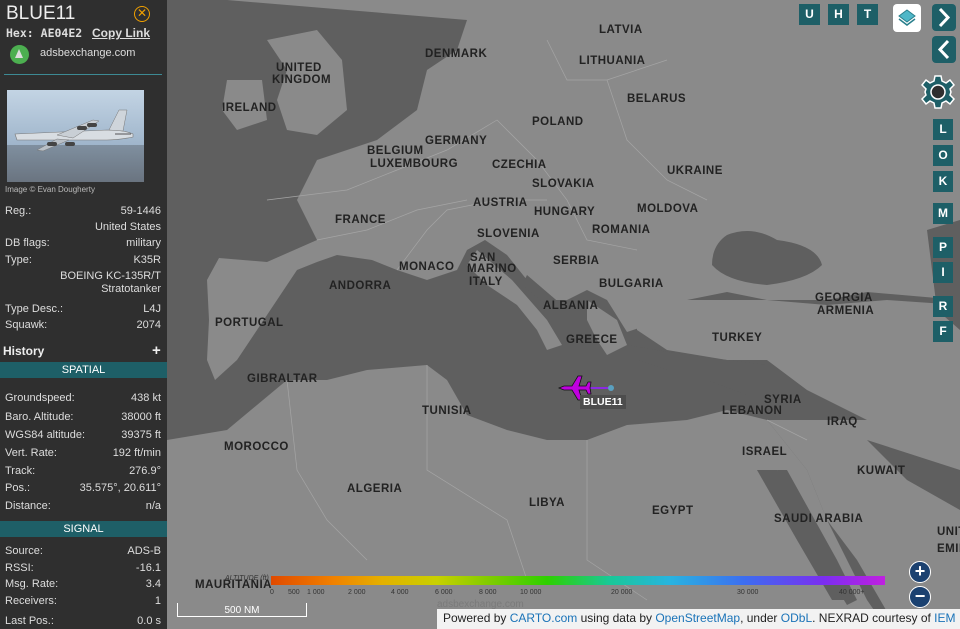 This screenshot has width=960, height=629. I want to click on detail-value: military, so click(143, 243).